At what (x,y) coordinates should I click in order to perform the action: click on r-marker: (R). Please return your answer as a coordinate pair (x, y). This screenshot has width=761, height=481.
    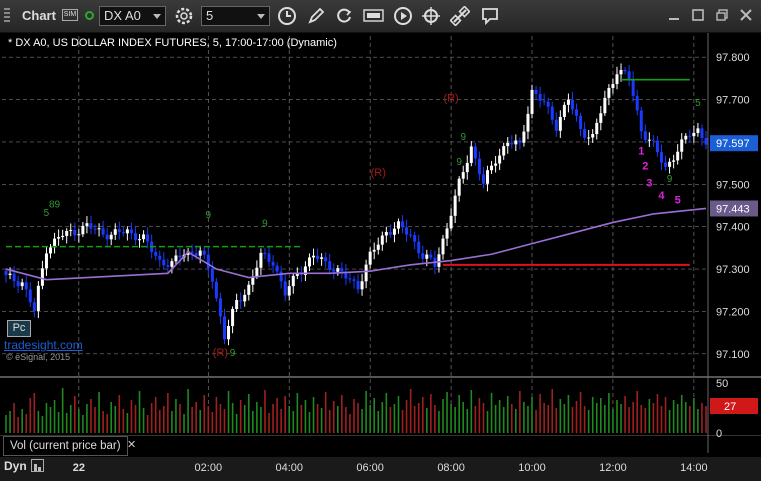
    Looking at the image, I should click on (450, 99).